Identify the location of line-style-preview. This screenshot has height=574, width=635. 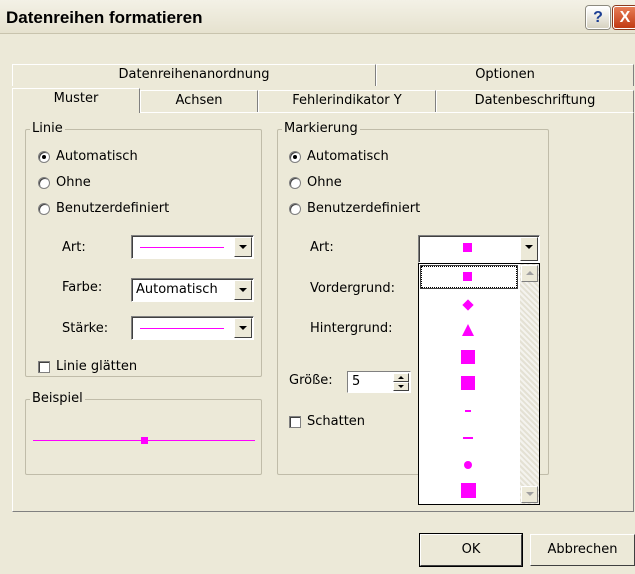
(182, 247).